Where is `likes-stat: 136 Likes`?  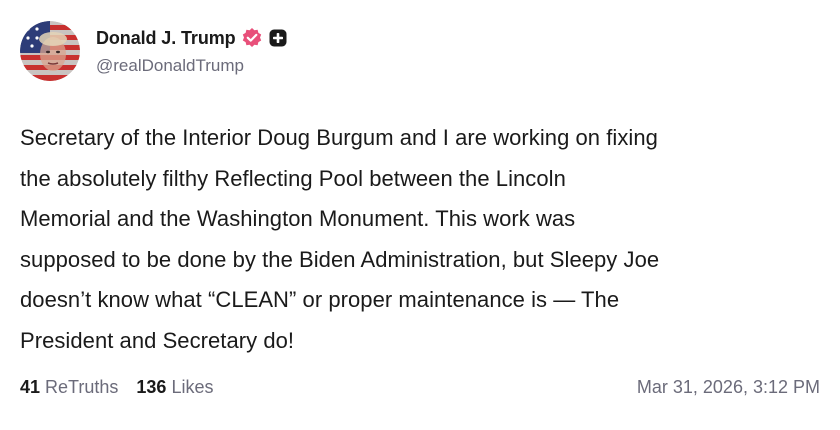 likes-stat: 136 Likes is located at coordinates (174, 387).